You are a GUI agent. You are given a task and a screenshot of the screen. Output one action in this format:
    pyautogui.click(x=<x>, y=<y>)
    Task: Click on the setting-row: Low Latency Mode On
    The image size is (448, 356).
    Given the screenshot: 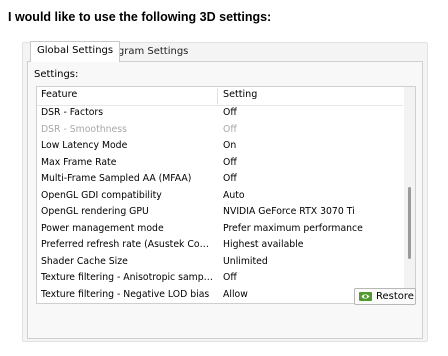 What is the action you would take?
    pyautogui.click(x=220, y=147)
    